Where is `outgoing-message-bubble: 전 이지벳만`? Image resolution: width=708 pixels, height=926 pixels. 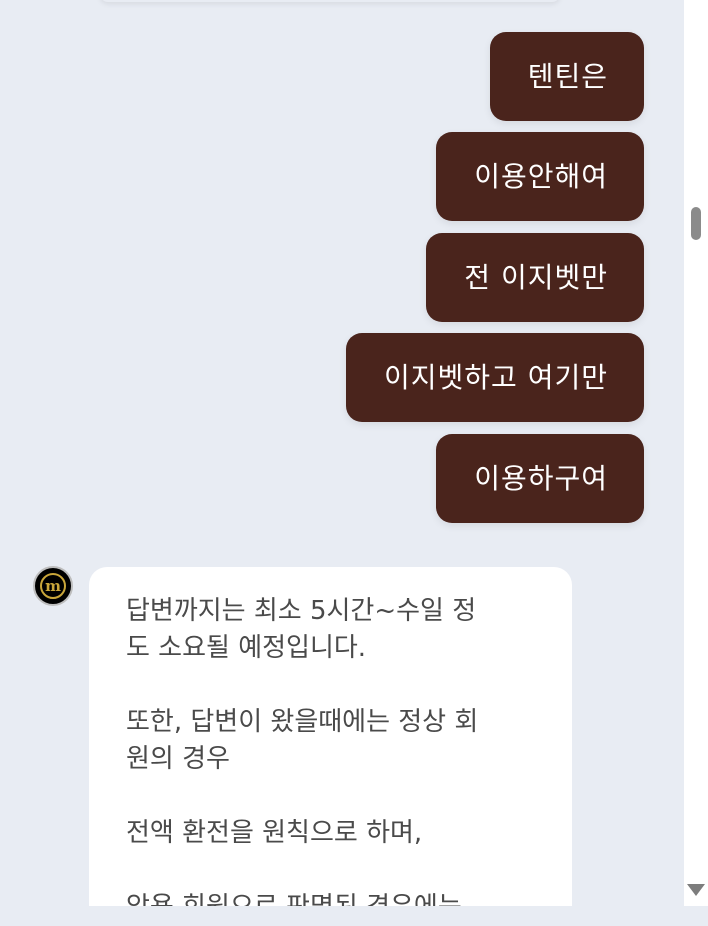
outgoing-message-bubble: 전 이지벳만 is located at coordinates (535, 277).